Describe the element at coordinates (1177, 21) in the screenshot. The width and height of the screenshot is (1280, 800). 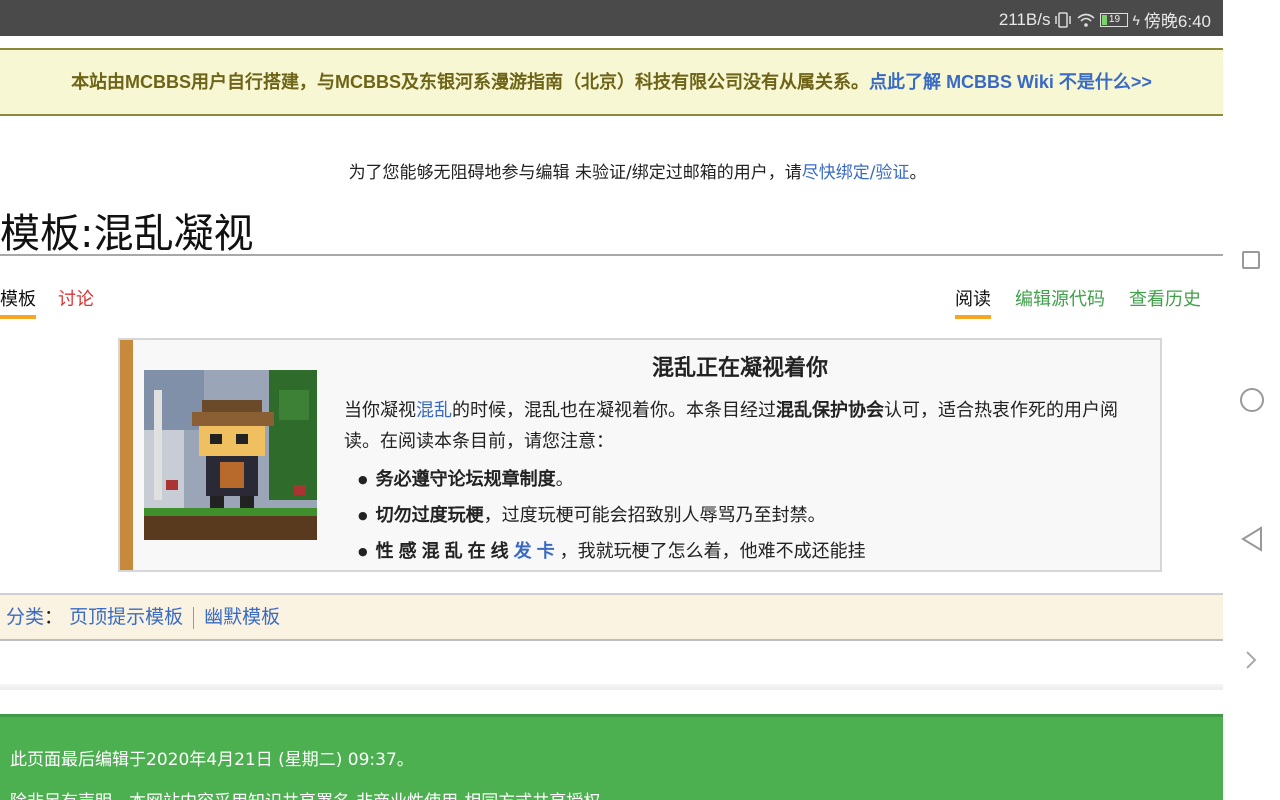
I see `clock: 傍晚6:40` at that location.